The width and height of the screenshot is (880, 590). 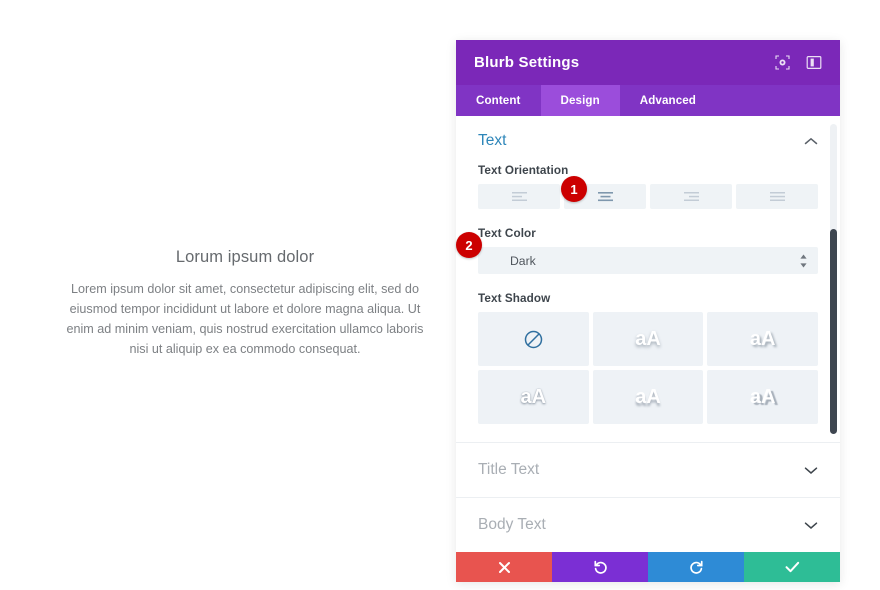 I want to click on no-shadow-icon, so click(x=533, y=339).